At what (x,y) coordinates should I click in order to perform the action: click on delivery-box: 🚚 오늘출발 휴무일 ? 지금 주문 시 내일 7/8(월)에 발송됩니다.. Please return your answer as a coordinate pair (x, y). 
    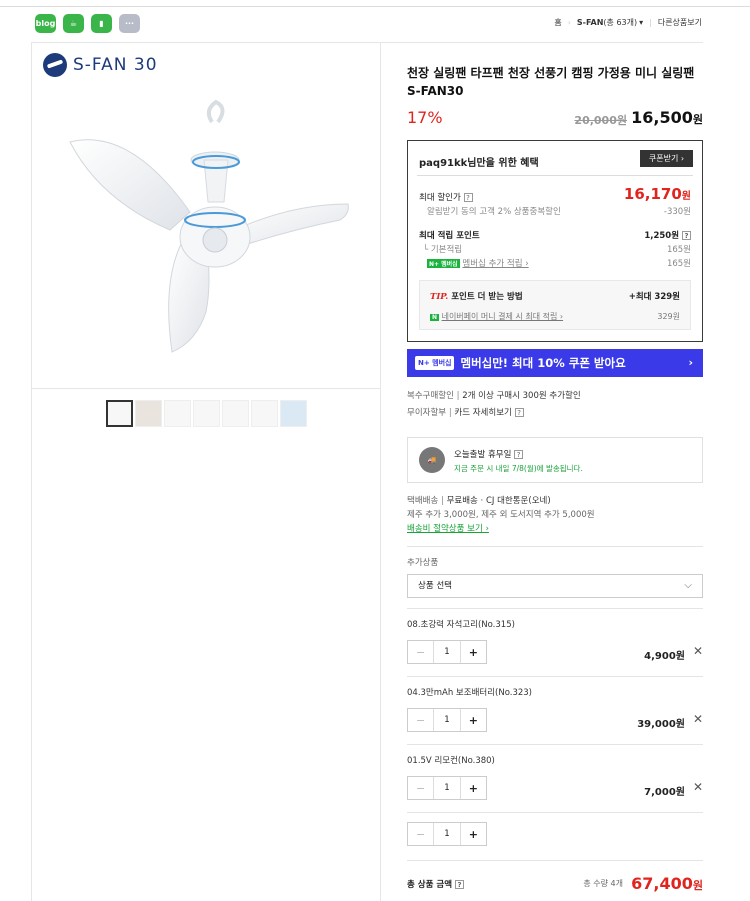
    Looking at the image, I should click on (555, 460).